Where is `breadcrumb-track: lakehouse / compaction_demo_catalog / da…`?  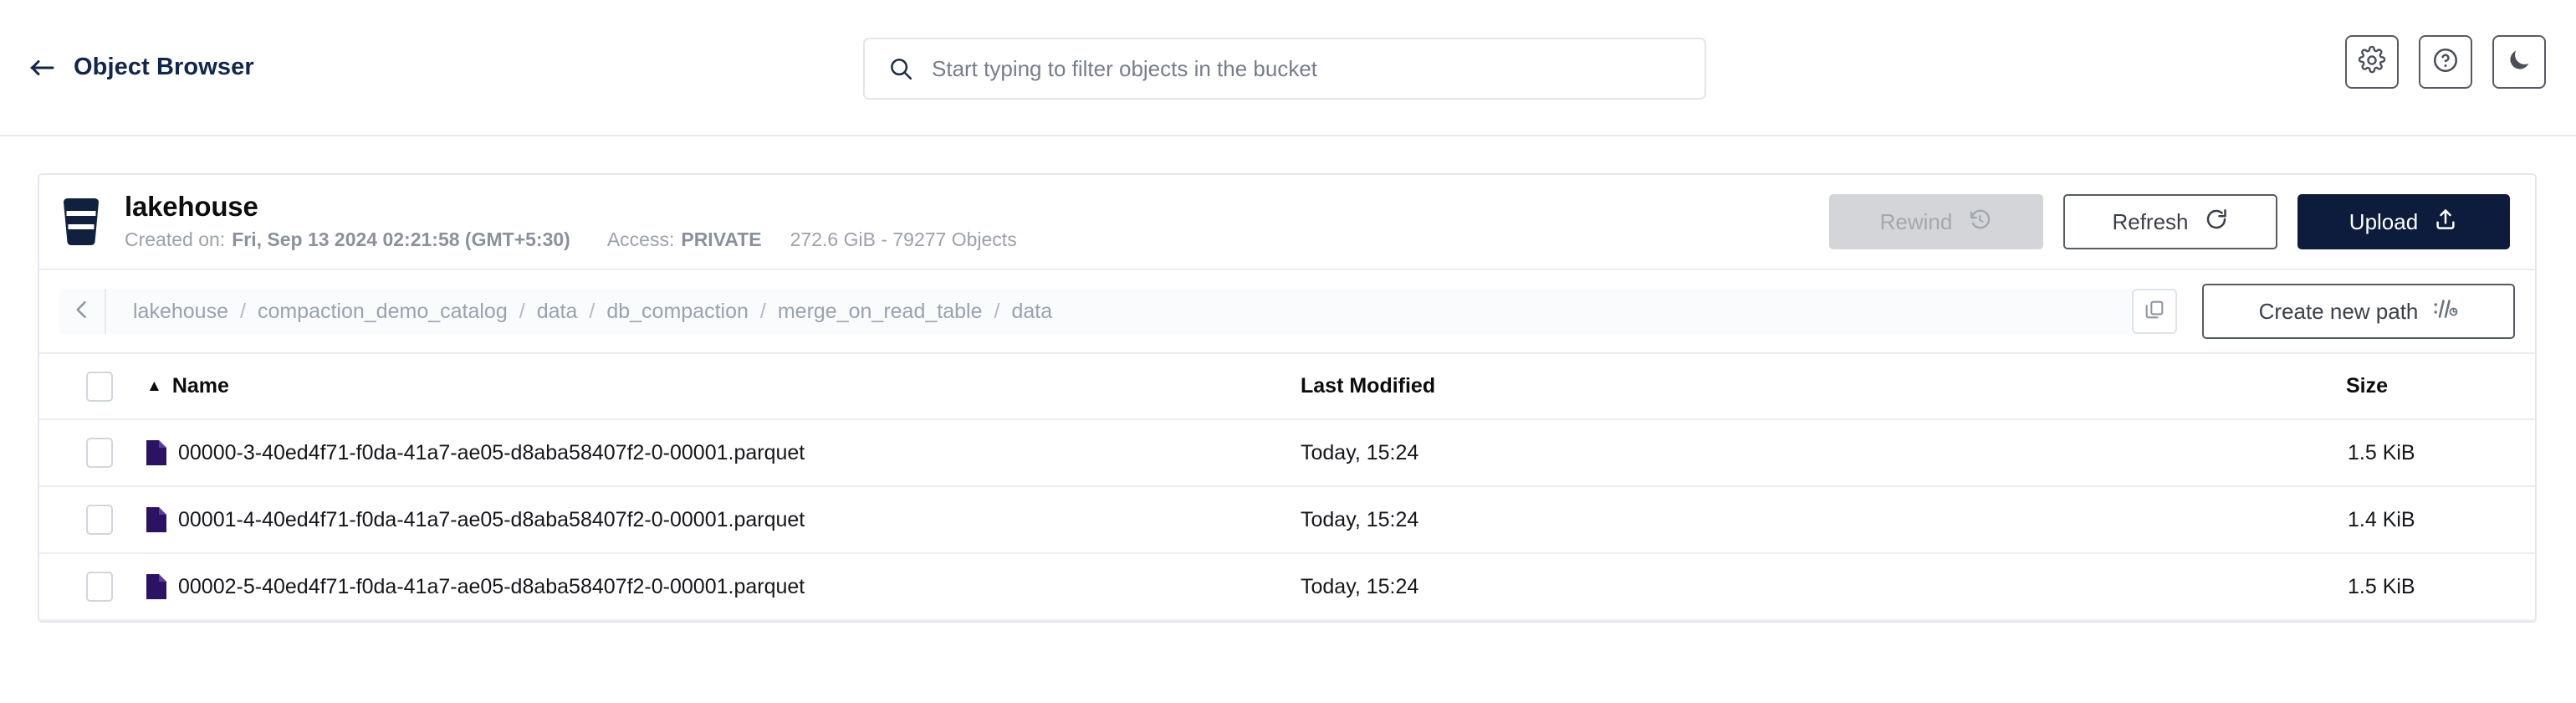
breadcrumb-track: lakehouse / compaction_demo_catalog / da… is located at coordinates (1119, 312).